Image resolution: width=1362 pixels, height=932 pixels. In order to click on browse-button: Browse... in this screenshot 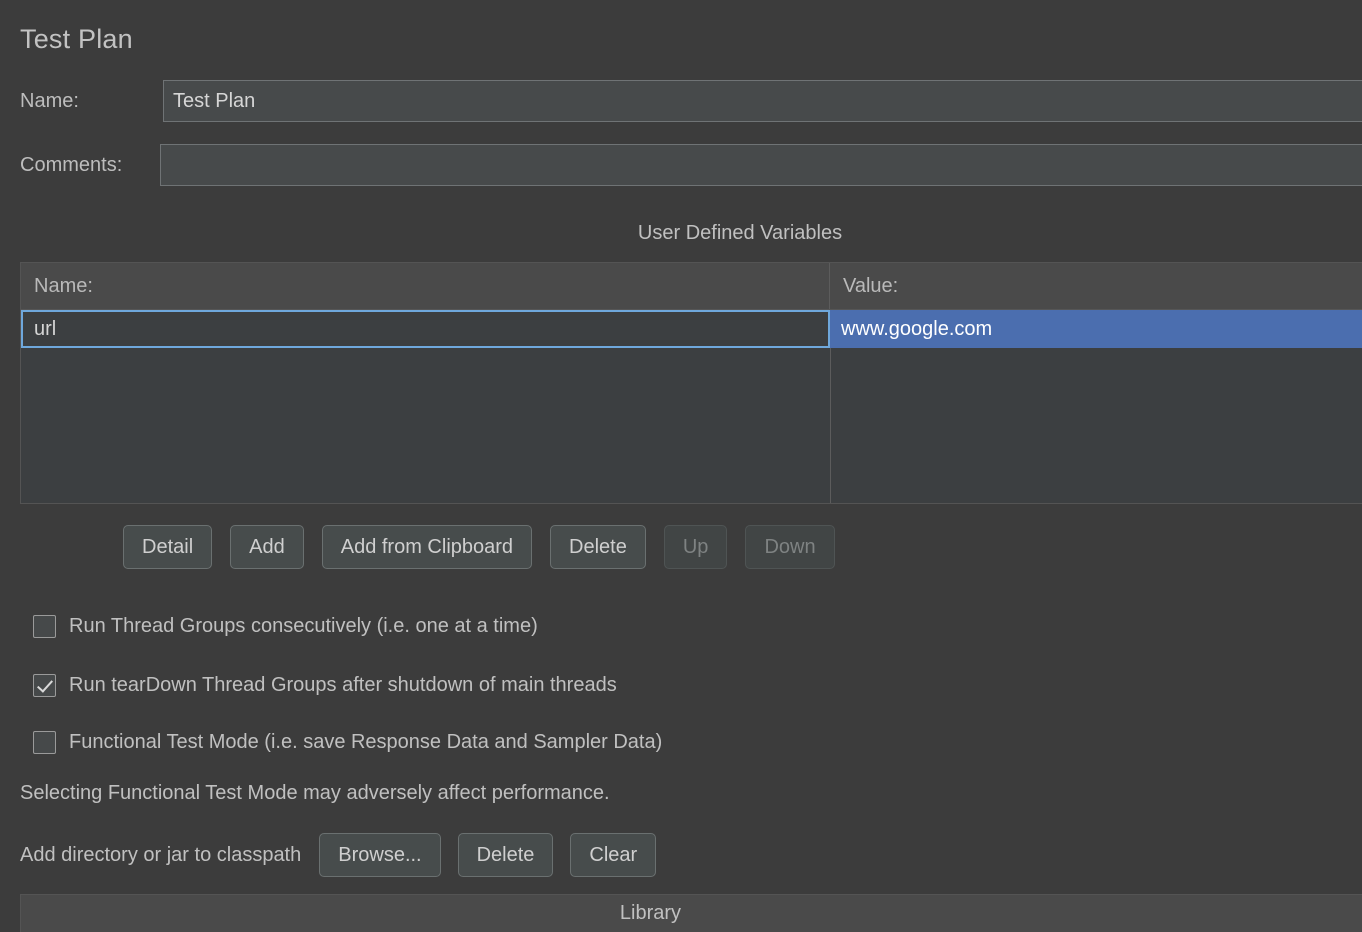, I will do `click(380, 855)`.